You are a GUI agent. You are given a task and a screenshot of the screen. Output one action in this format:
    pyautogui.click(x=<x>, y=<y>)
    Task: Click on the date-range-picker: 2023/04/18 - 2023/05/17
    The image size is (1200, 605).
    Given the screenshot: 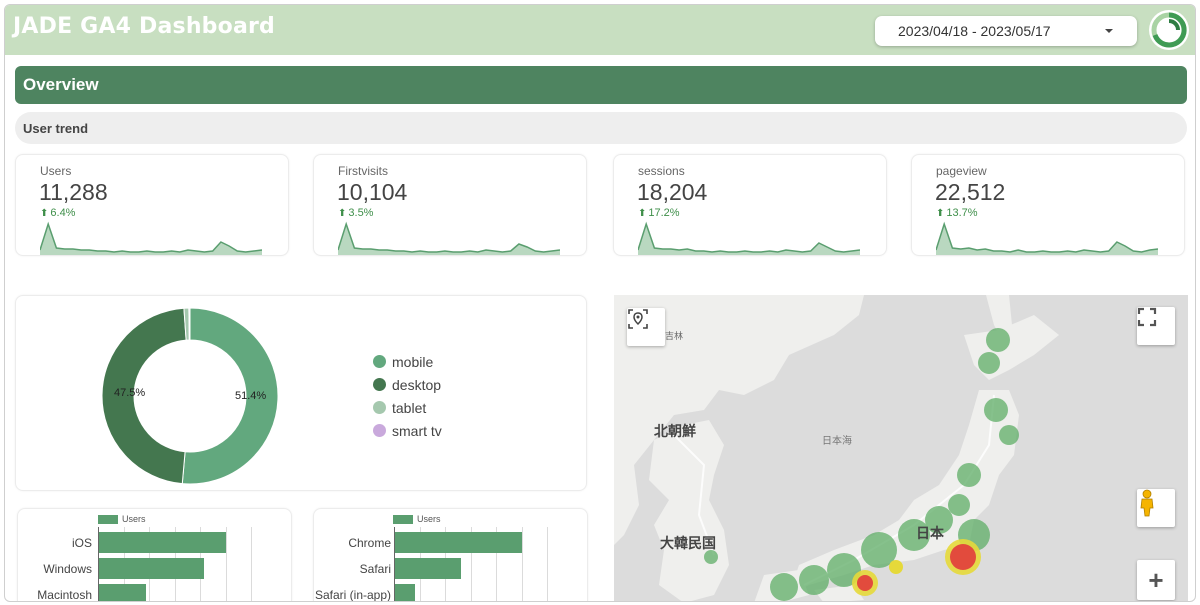 What is the action you would take?
    pyautogui.click(x=1006, y=31)
    